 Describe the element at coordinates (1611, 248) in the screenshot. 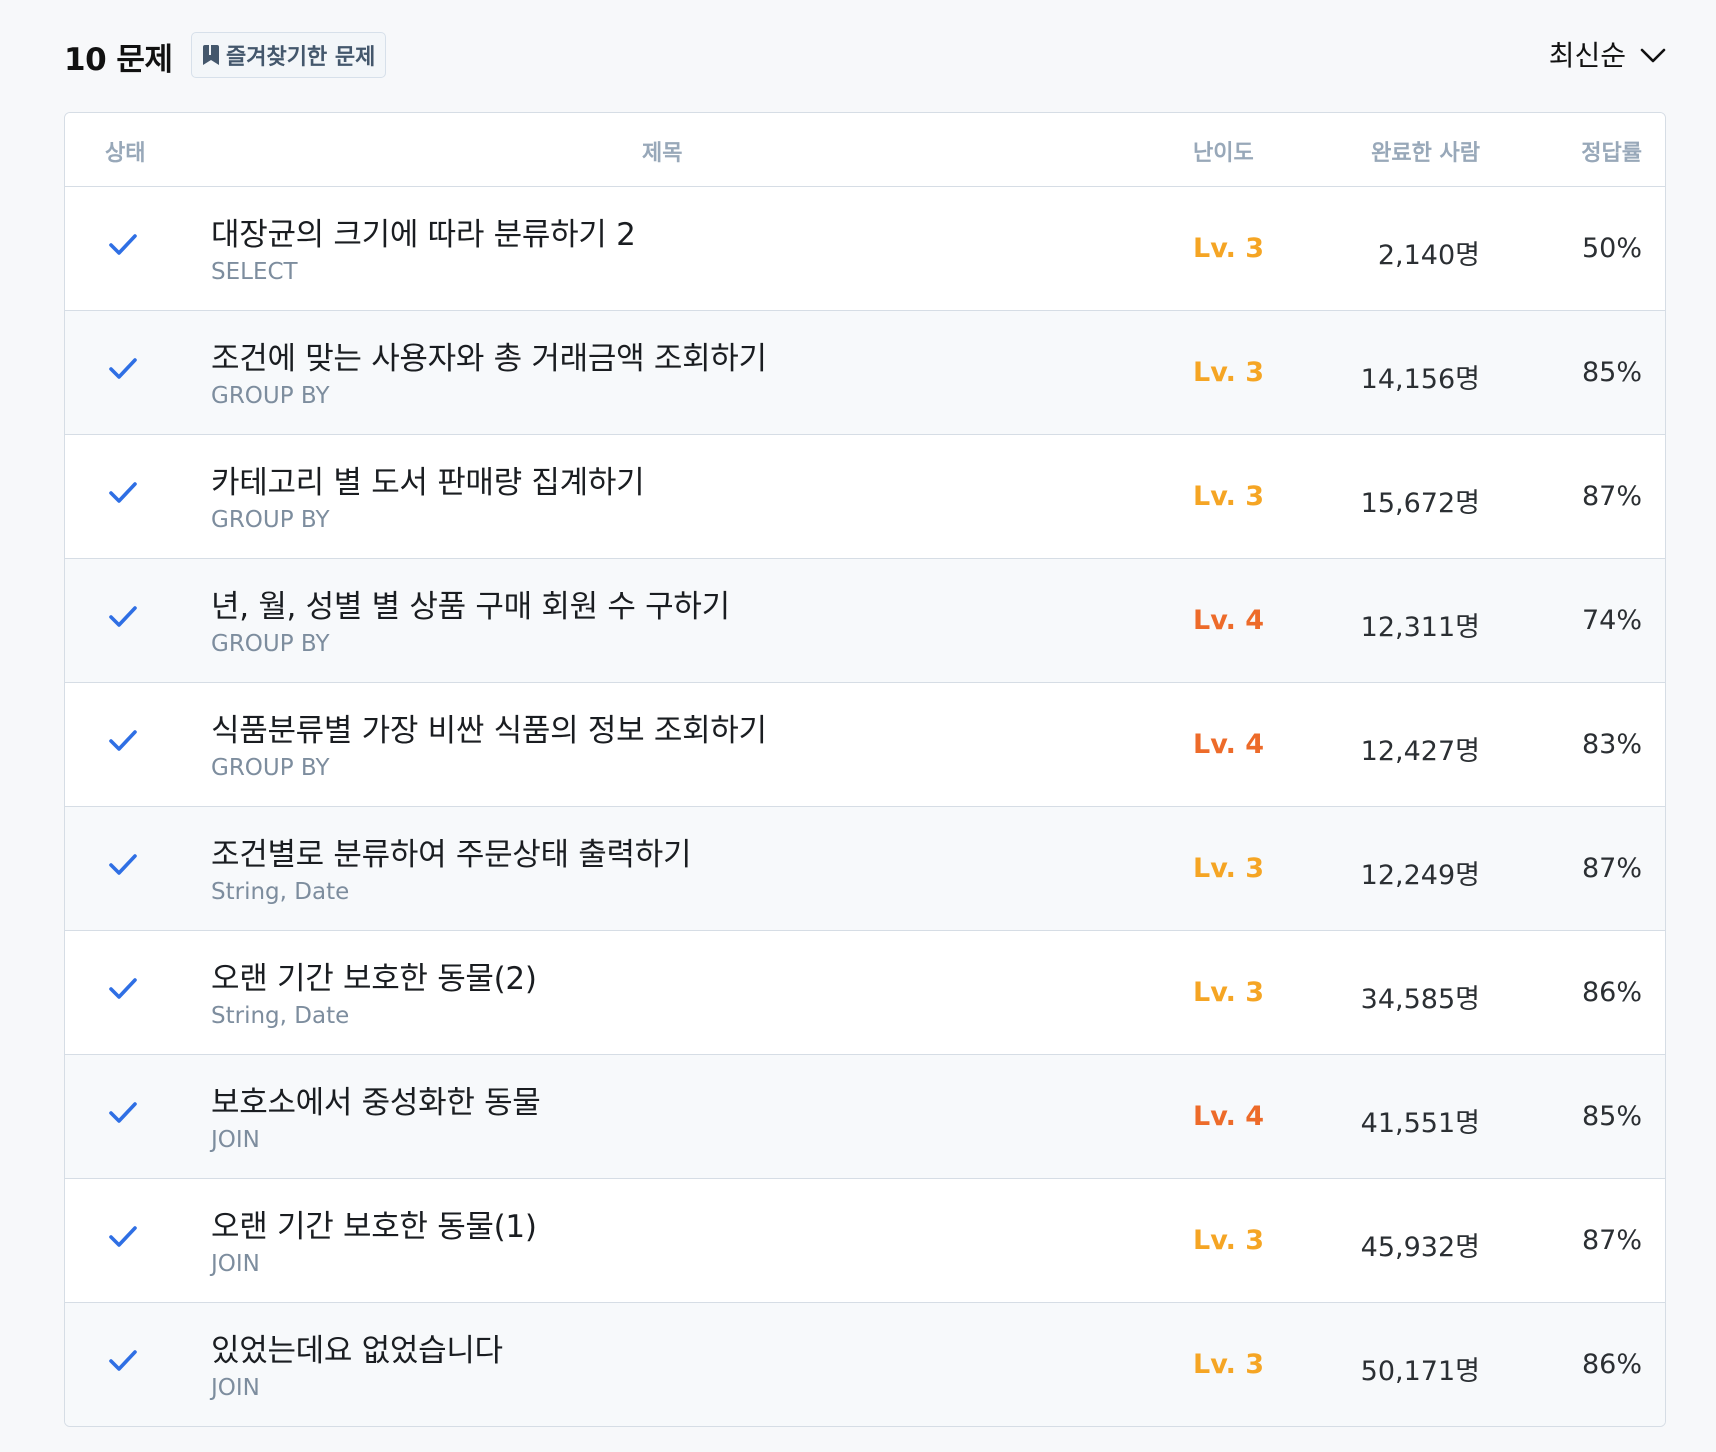

I see `accuracy-rate: 50%` at that location.